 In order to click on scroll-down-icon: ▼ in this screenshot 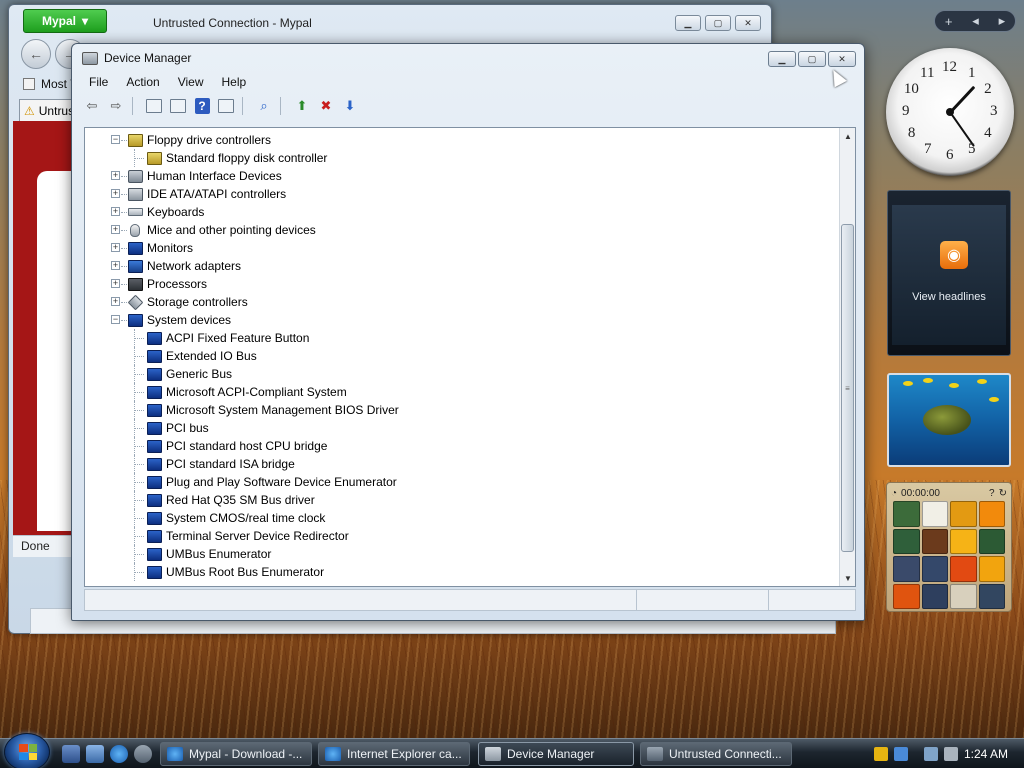, I will do `click(847, 578)`.